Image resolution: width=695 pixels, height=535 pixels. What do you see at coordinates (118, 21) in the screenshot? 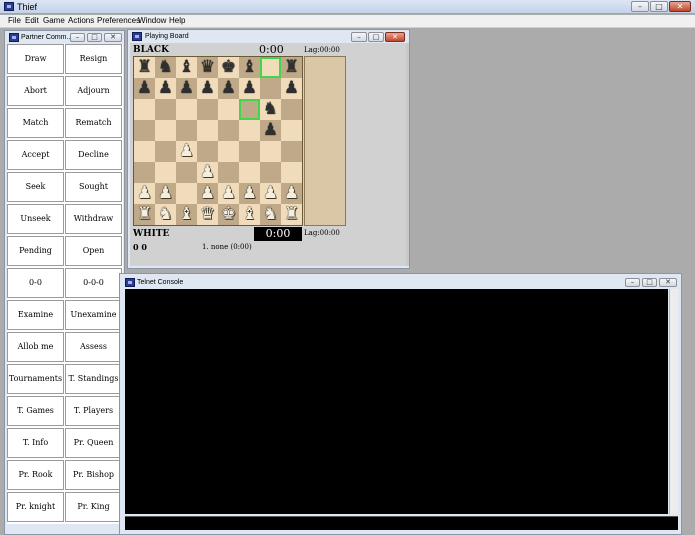
I see `menu-preferences: Preferences` at bounding box center [118, 21].